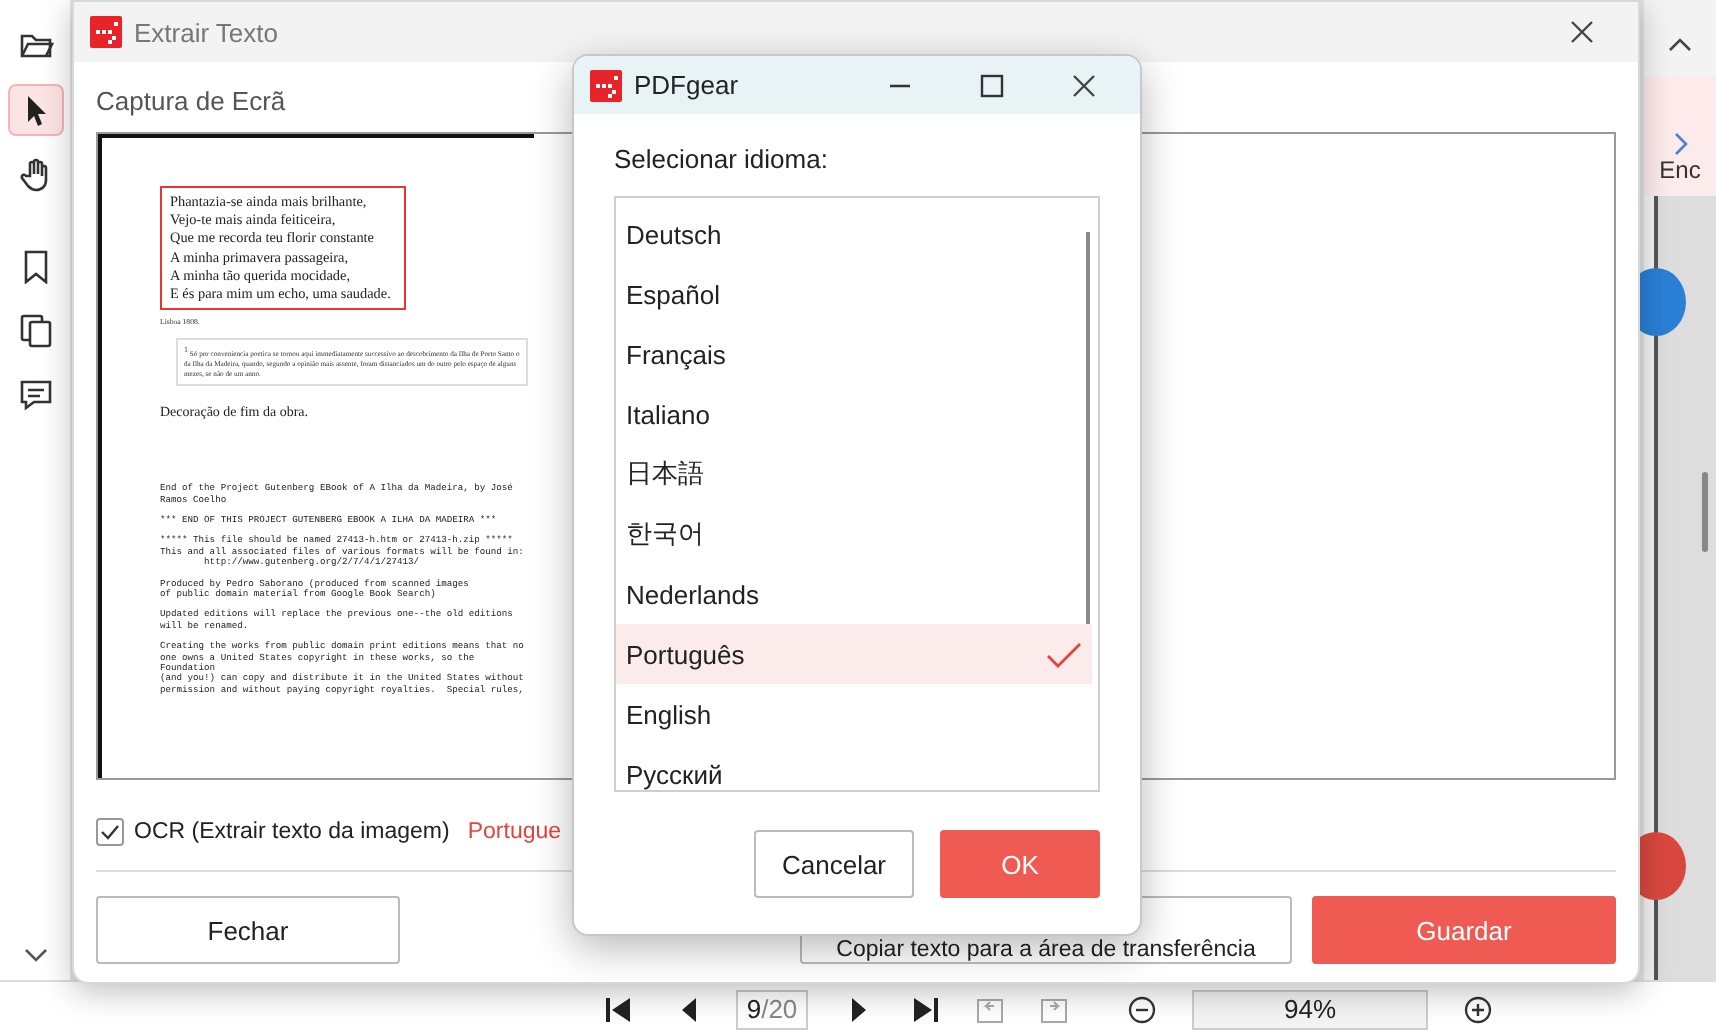  Describe the element at coordinates (834, 864) in the screenshot. I see `button: Cancelar` at that location.